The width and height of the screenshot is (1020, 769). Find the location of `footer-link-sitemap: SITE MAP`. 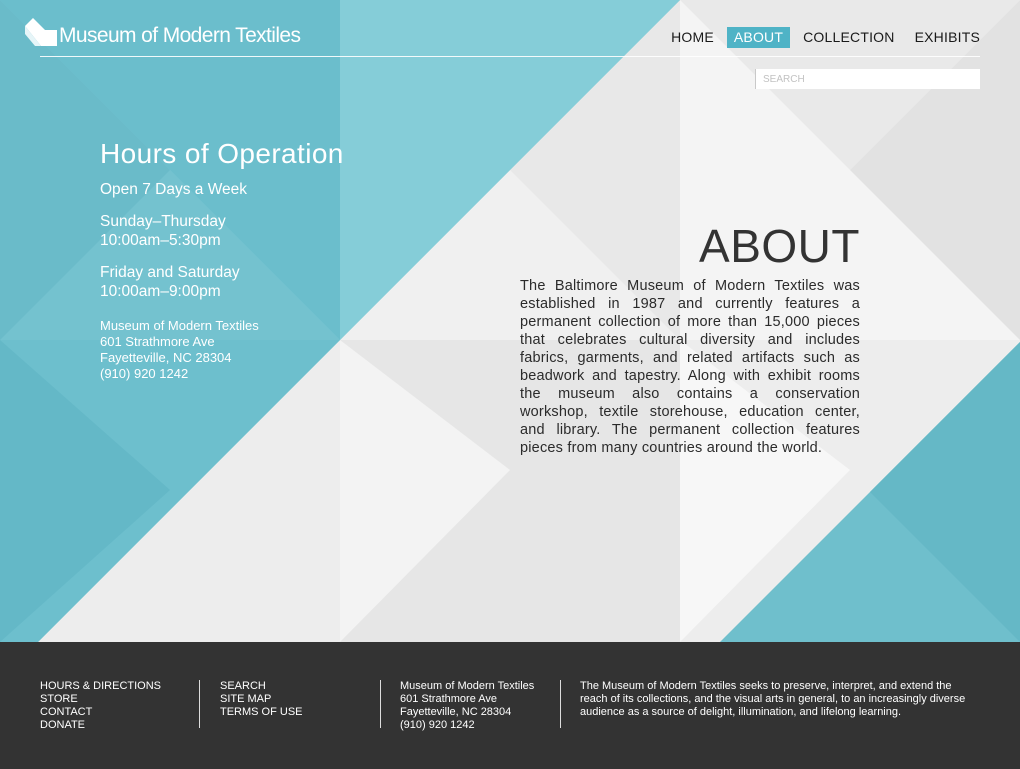

footer-link-sitemap: SITE MAP is located at coordinates (261, 699).